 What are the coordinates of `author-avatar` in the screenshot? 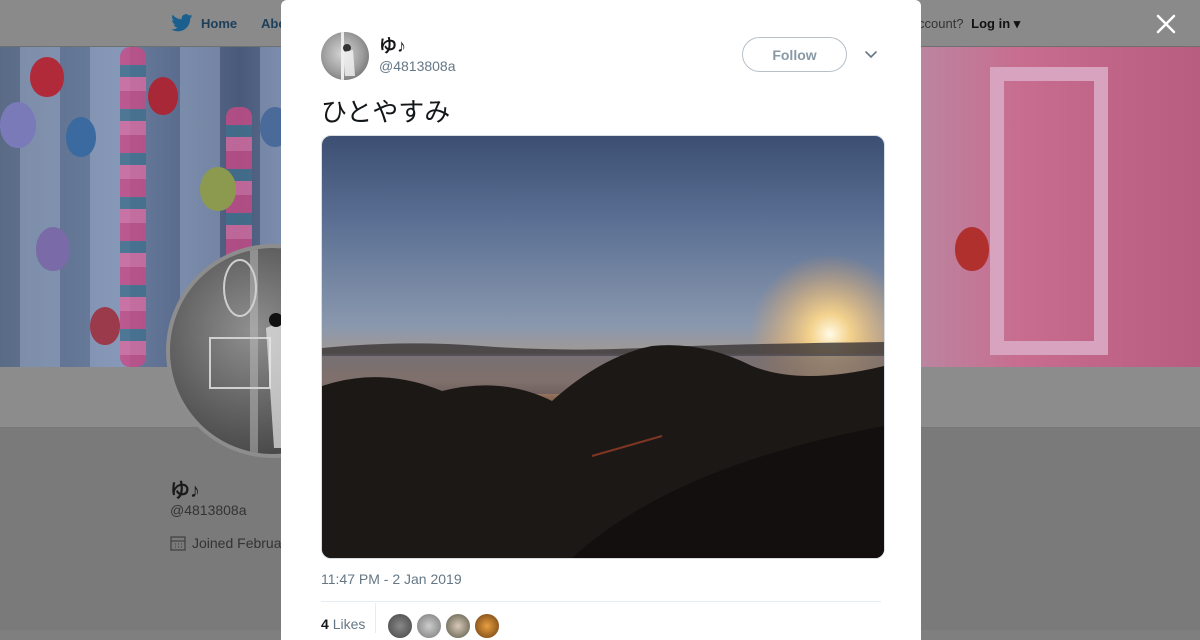 It's located at (345, 56).